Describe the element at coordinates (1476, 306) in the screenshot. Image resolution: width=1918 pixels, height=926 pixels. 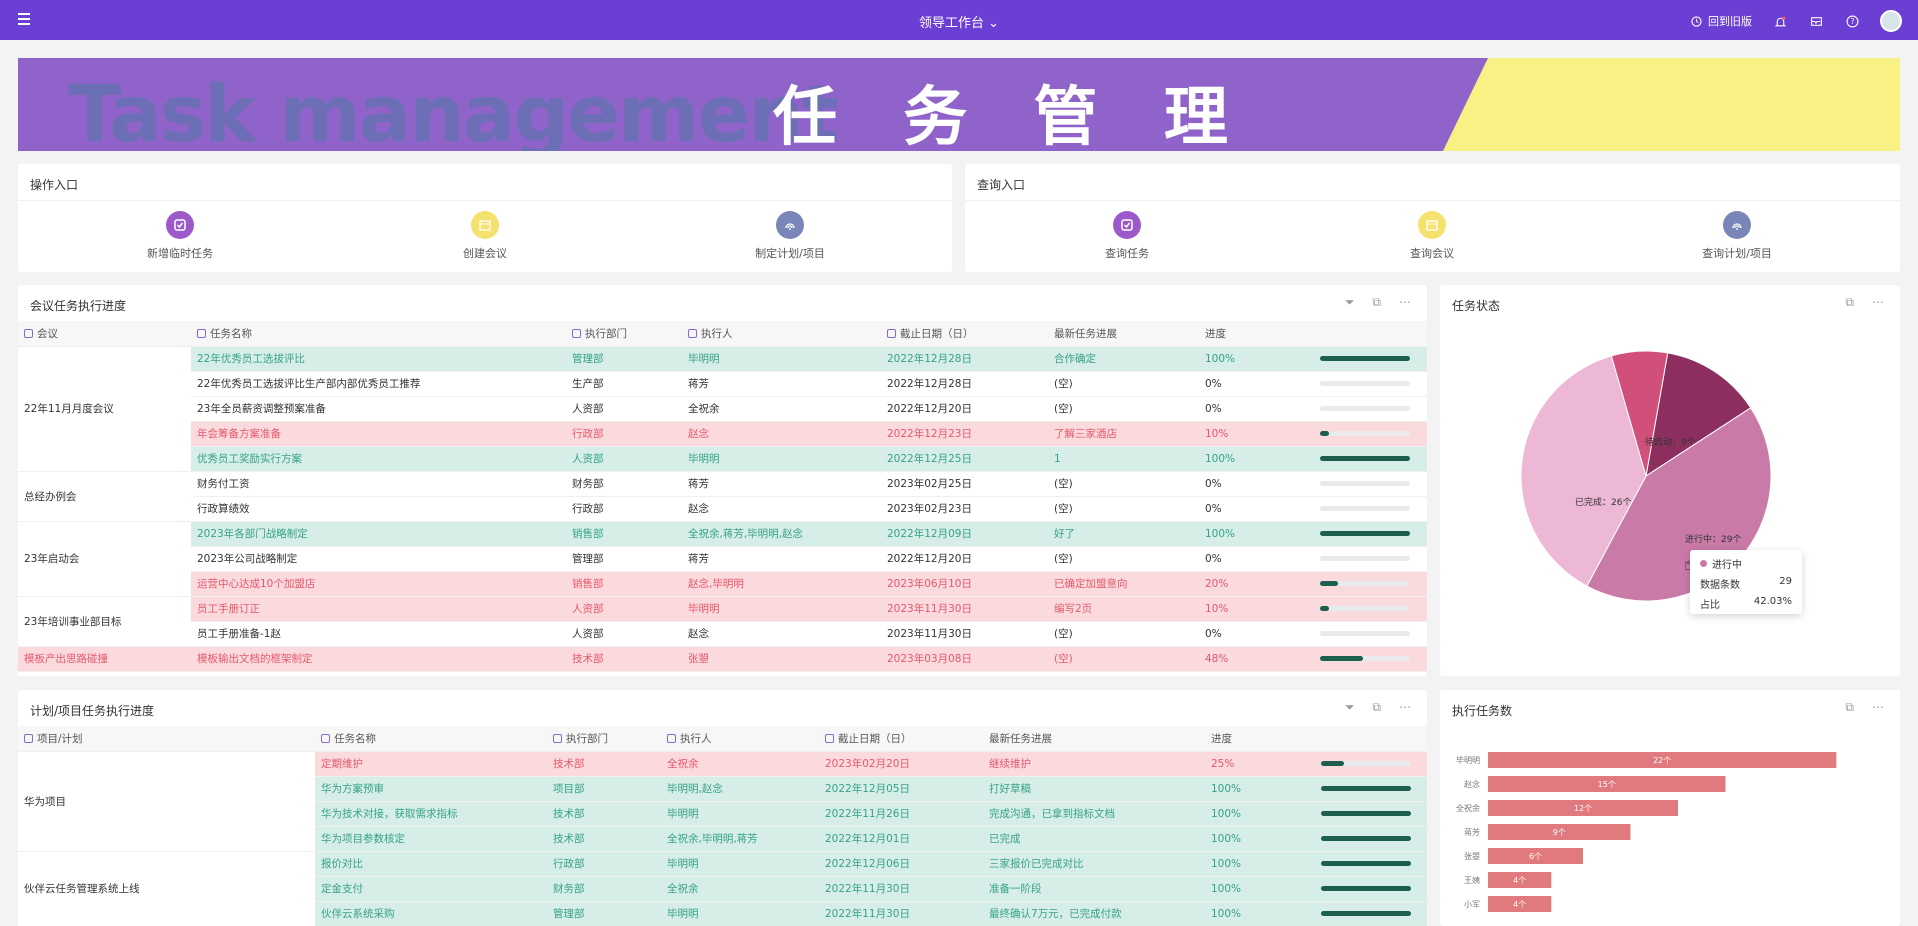
I see `task-status-title: 任务状态` at that location.